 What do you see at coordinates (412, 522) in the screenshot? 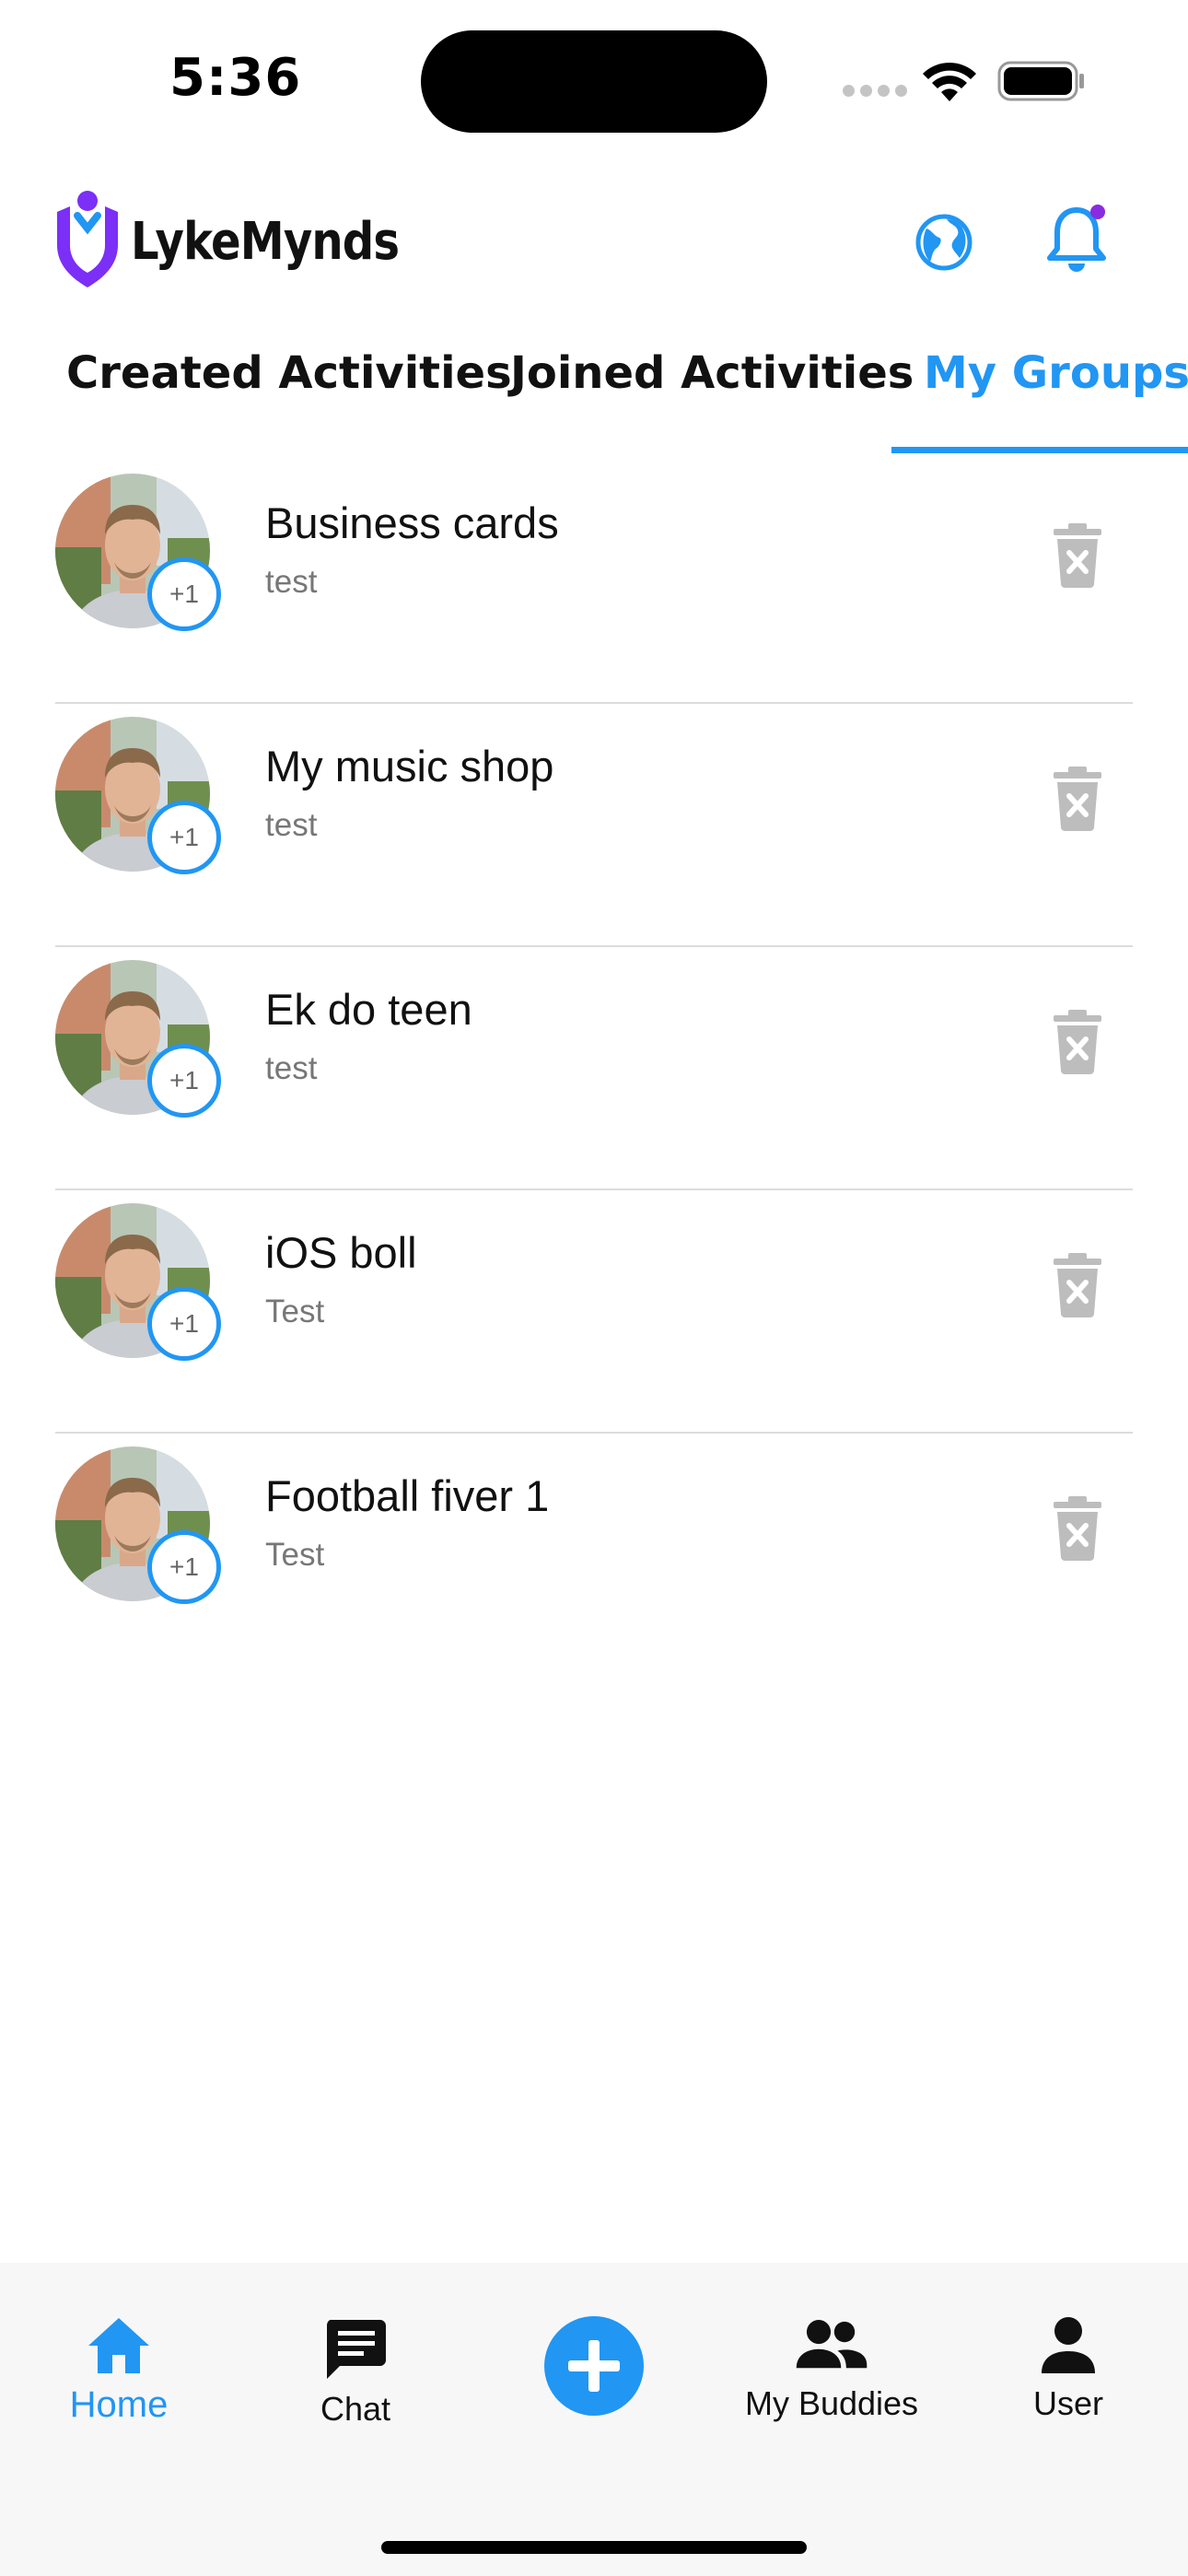
I see `group-name: Business cards` at bounding box center [412, 522].